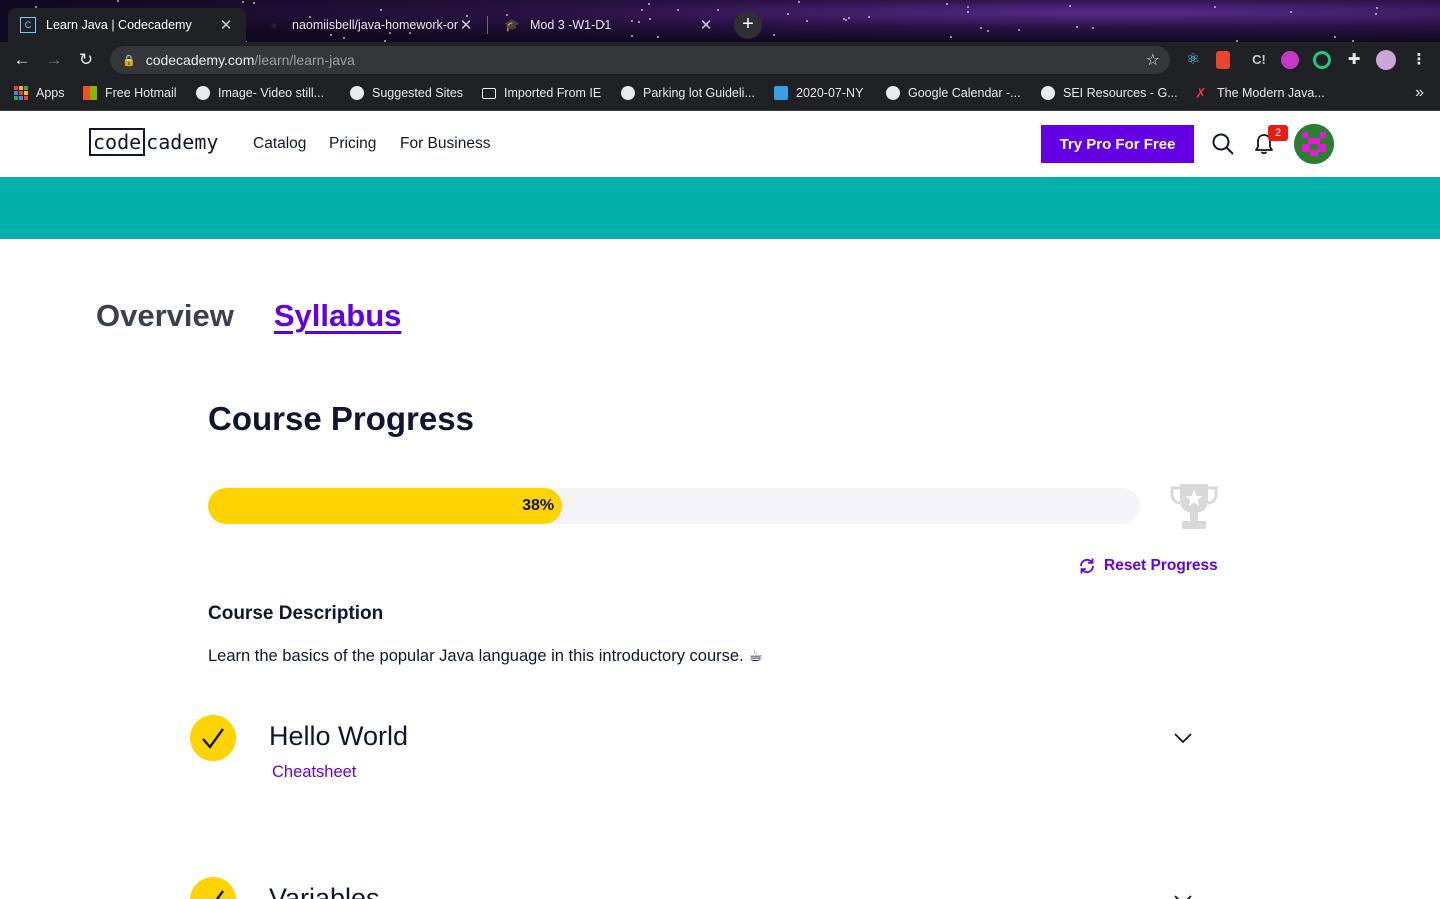  I want to click on back-arrow-icon: ←, so click(22, 60).